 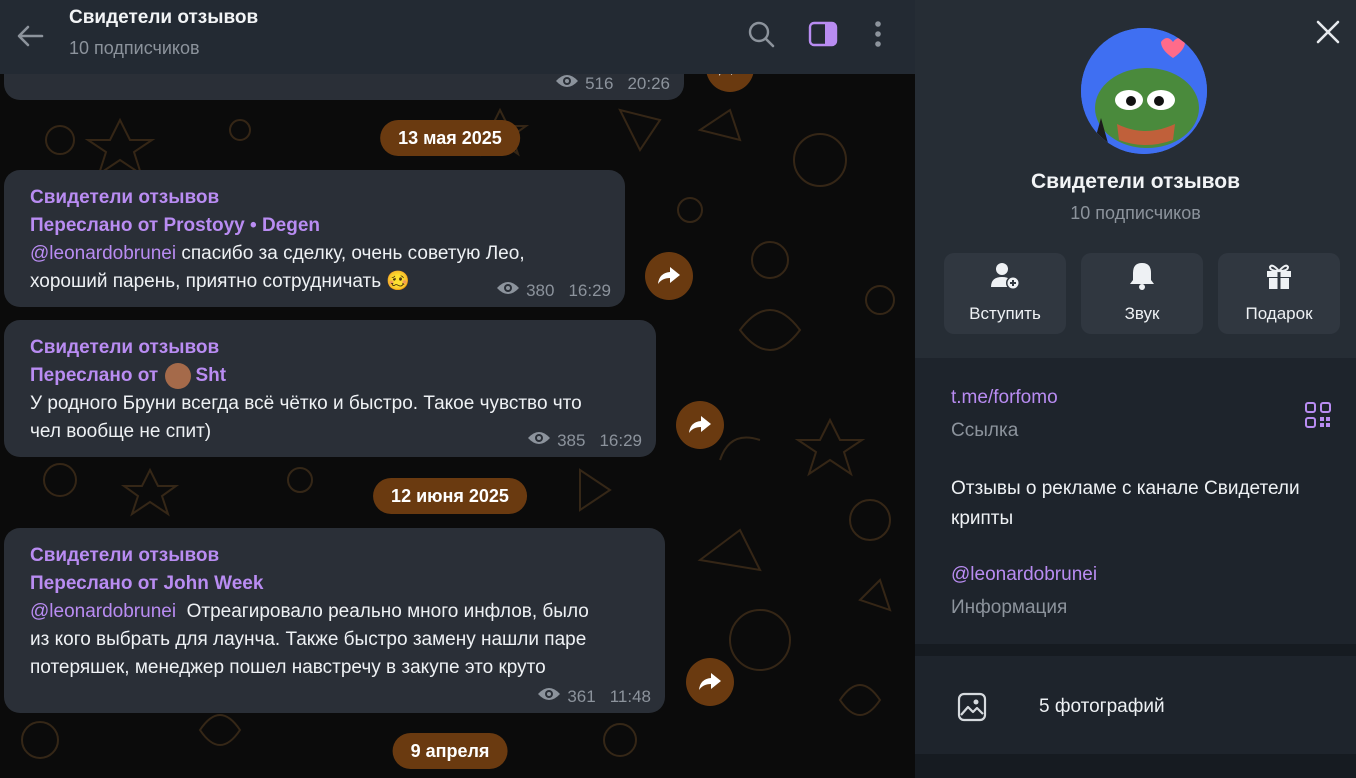 I want to click on channel-name: Свидетели отзывов, so click(x=1135, y=181).